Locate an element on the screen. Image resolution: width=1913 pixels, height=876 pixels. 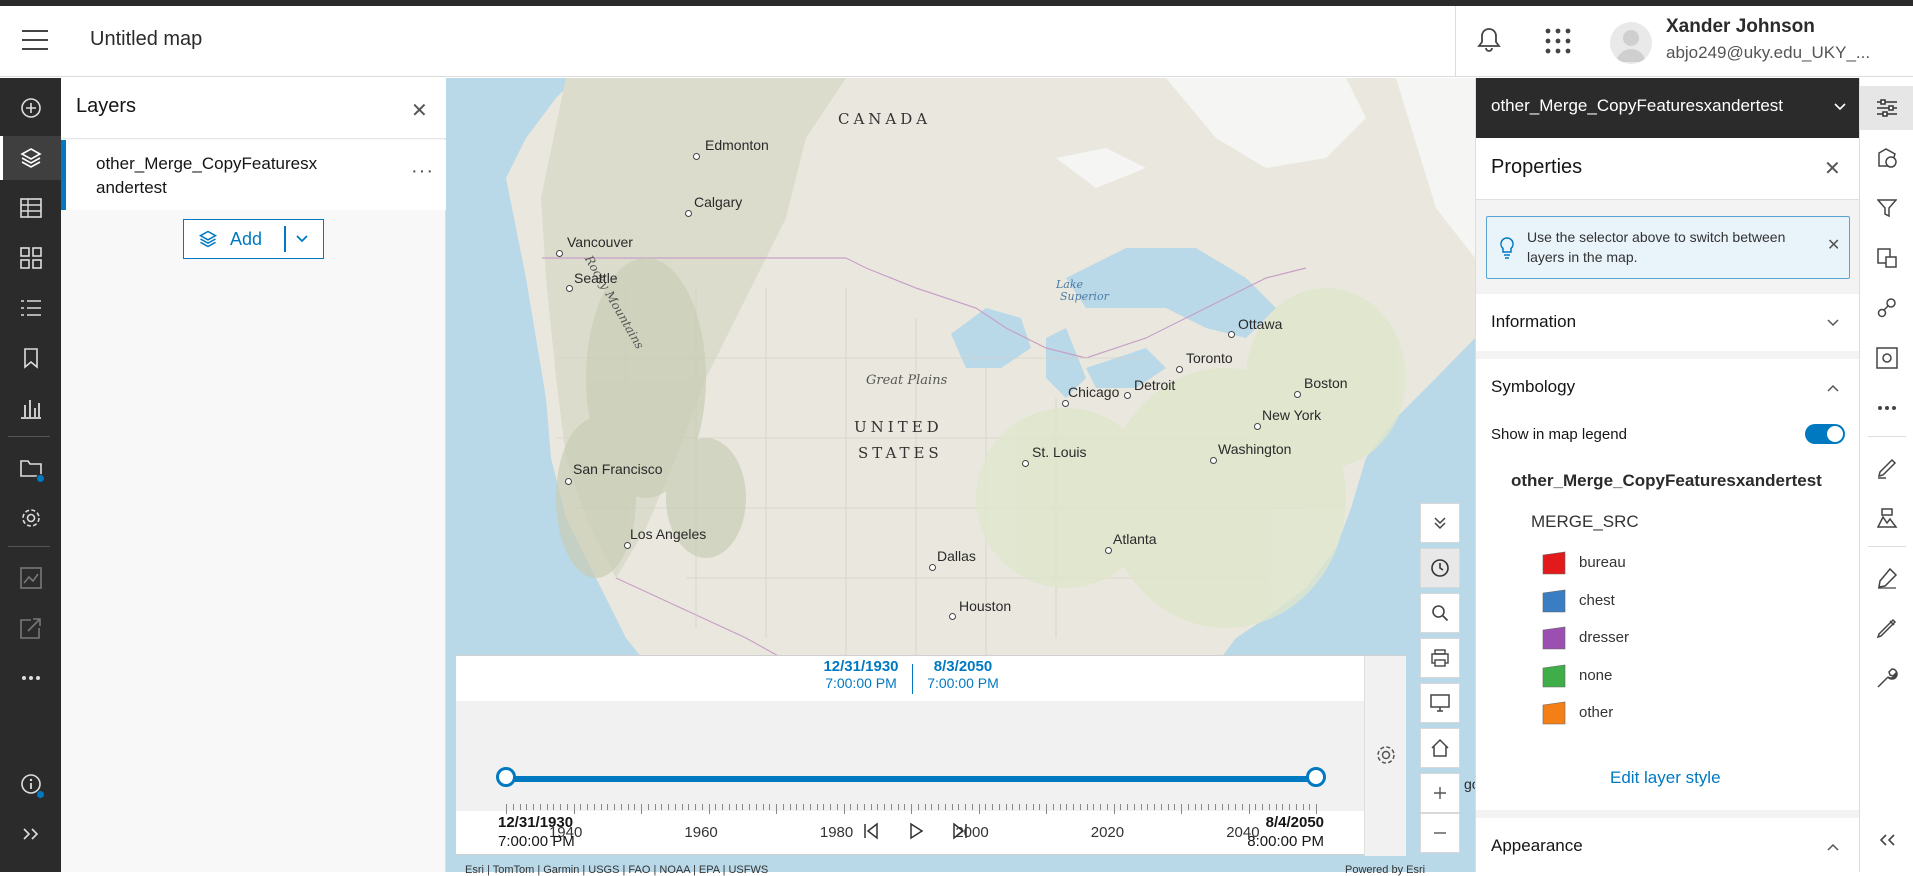
analysis-icon is located at coordinates (30, 578).